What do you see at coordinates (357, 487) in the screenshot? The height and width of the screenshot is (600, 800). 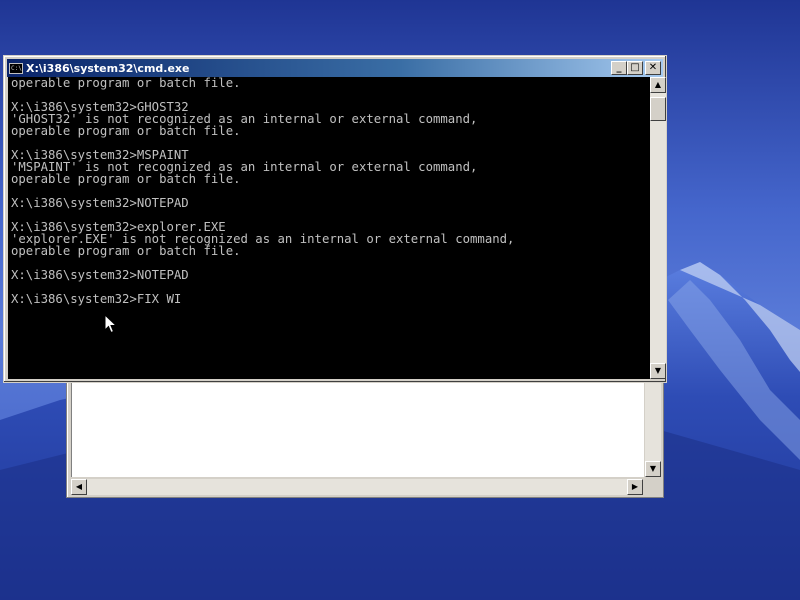 I see `notepad-horizontal-scrollbar: ◀ ▶` at bounding box center [357, 487].